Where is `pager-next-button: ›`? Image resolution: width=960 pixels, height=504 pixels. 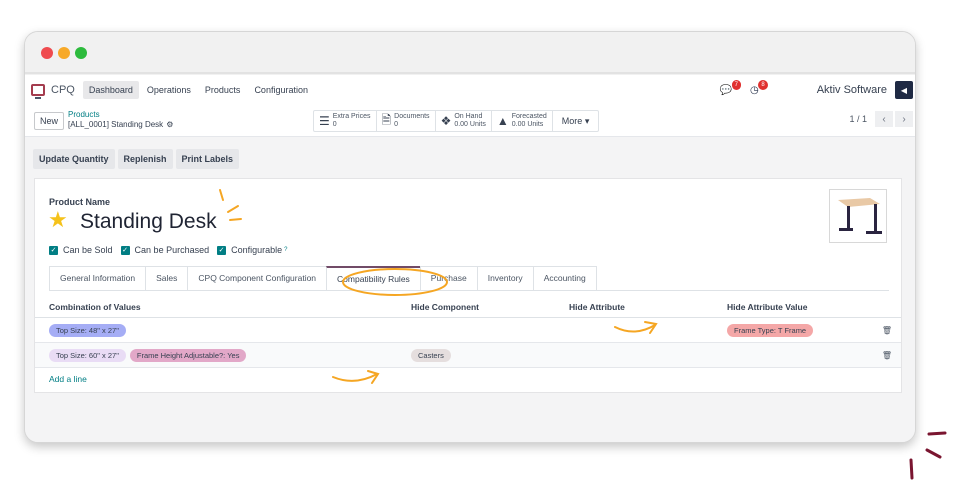
pager-next-button: › is located at coordinates (904, 119).